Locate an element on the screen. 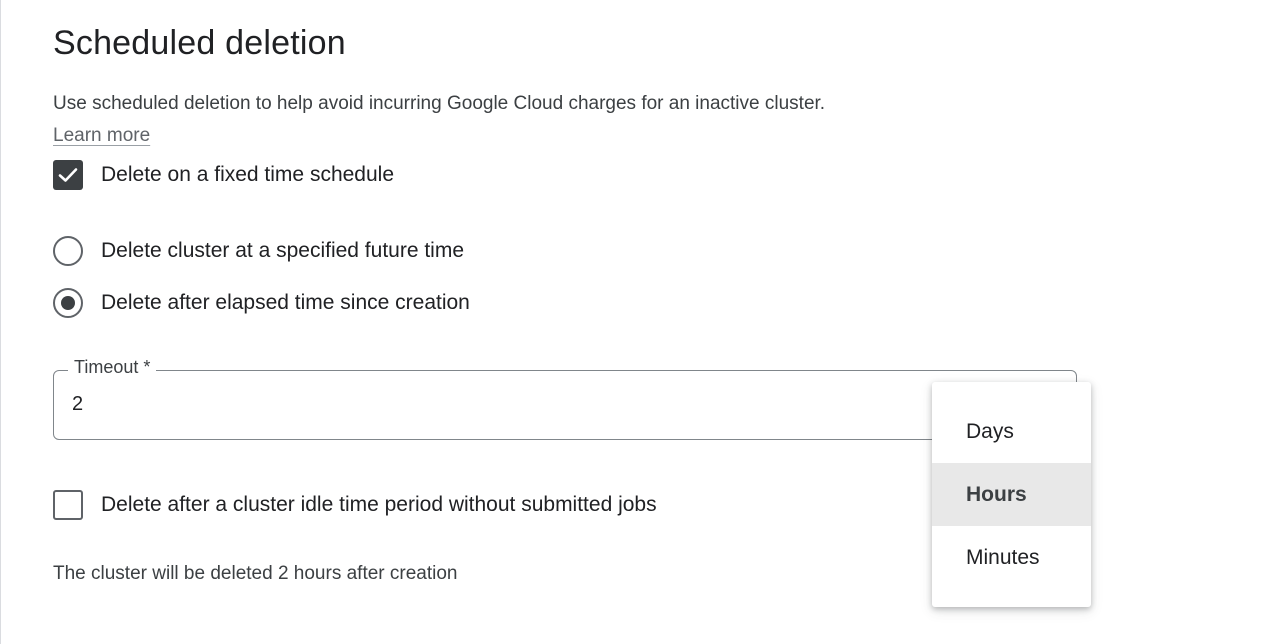  menu-item-days: Days is located at coordinates (1011, 431).